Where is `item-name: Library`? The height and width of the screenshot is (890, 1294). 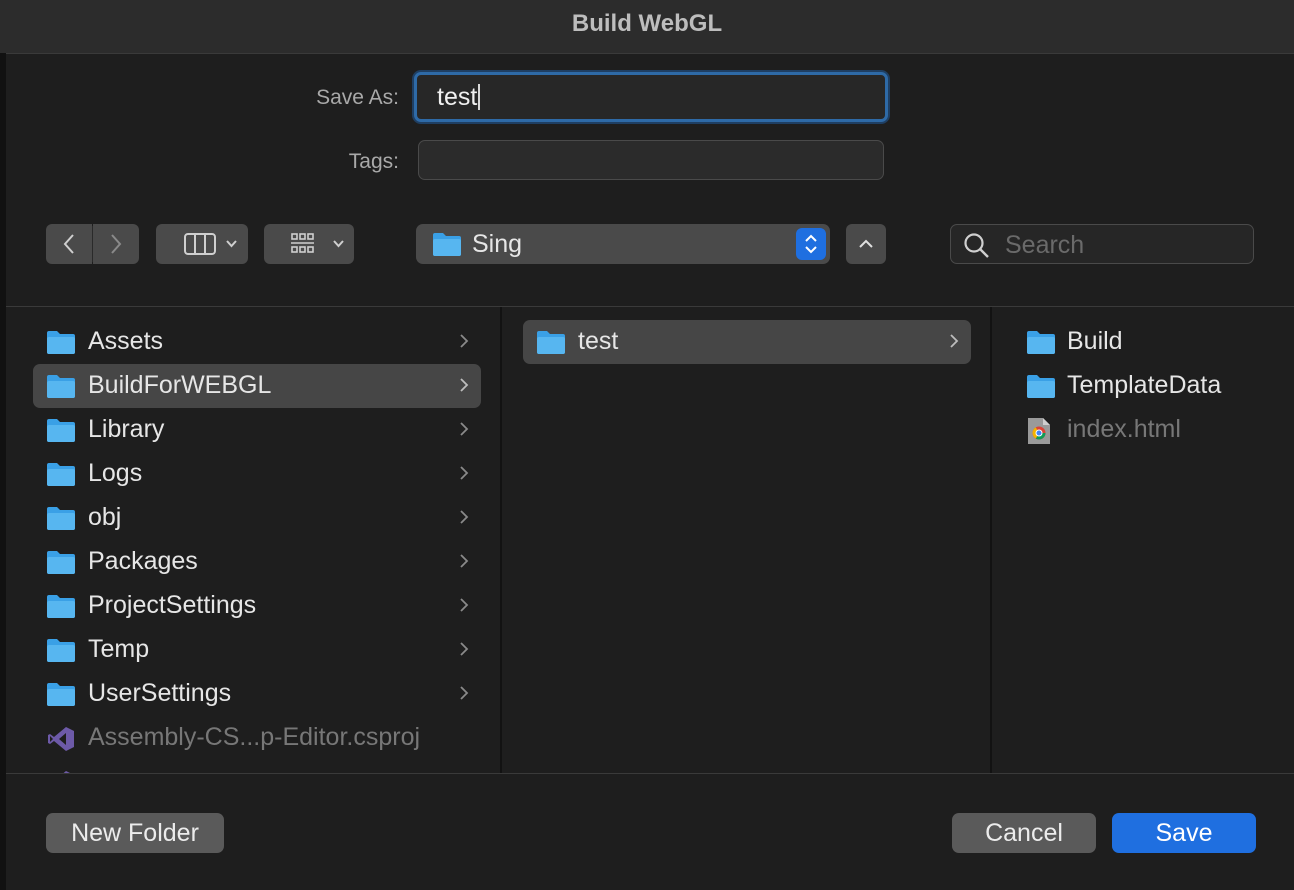 item-name: Library is located at coordinates (126, 429).